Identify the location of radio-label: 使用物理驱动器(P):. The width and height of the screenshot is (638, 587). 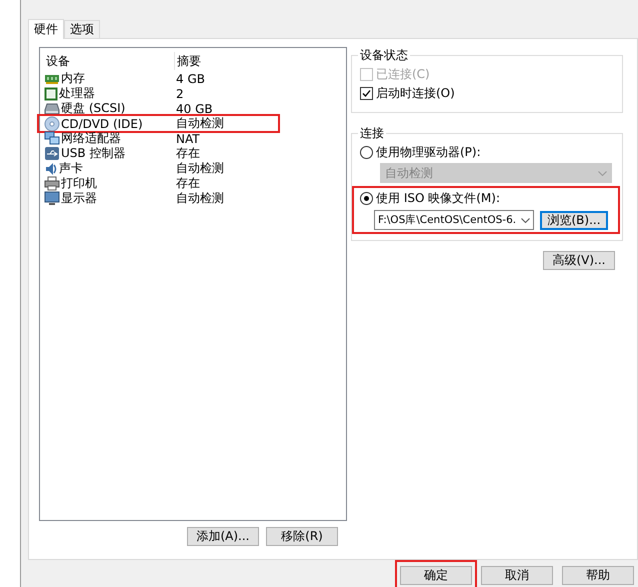
(428, 152).